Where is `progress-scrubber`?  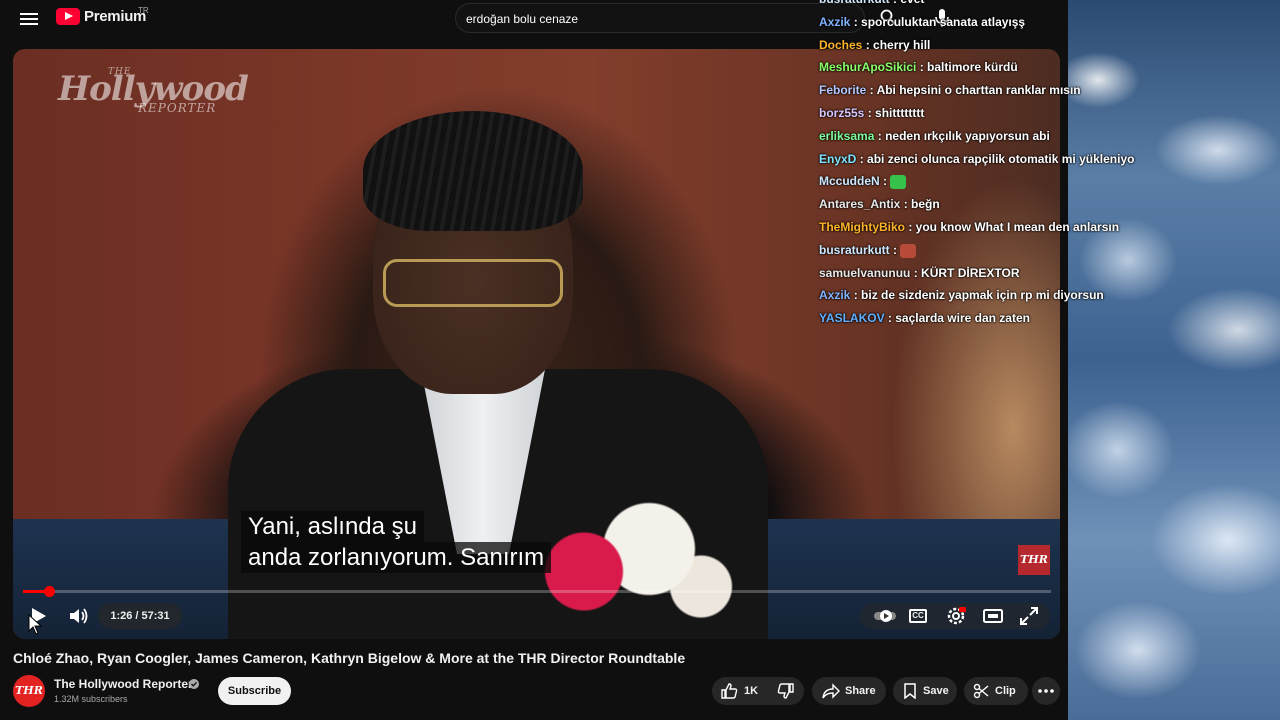
progress-scrubber is located at coordinates (49, 591).